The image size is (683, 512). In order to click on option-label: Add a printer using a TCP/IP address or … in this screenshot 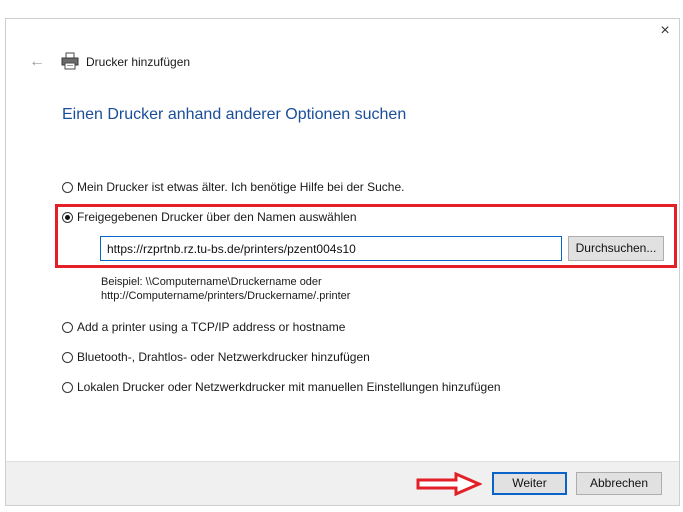, I will do `click(211, 327)`.